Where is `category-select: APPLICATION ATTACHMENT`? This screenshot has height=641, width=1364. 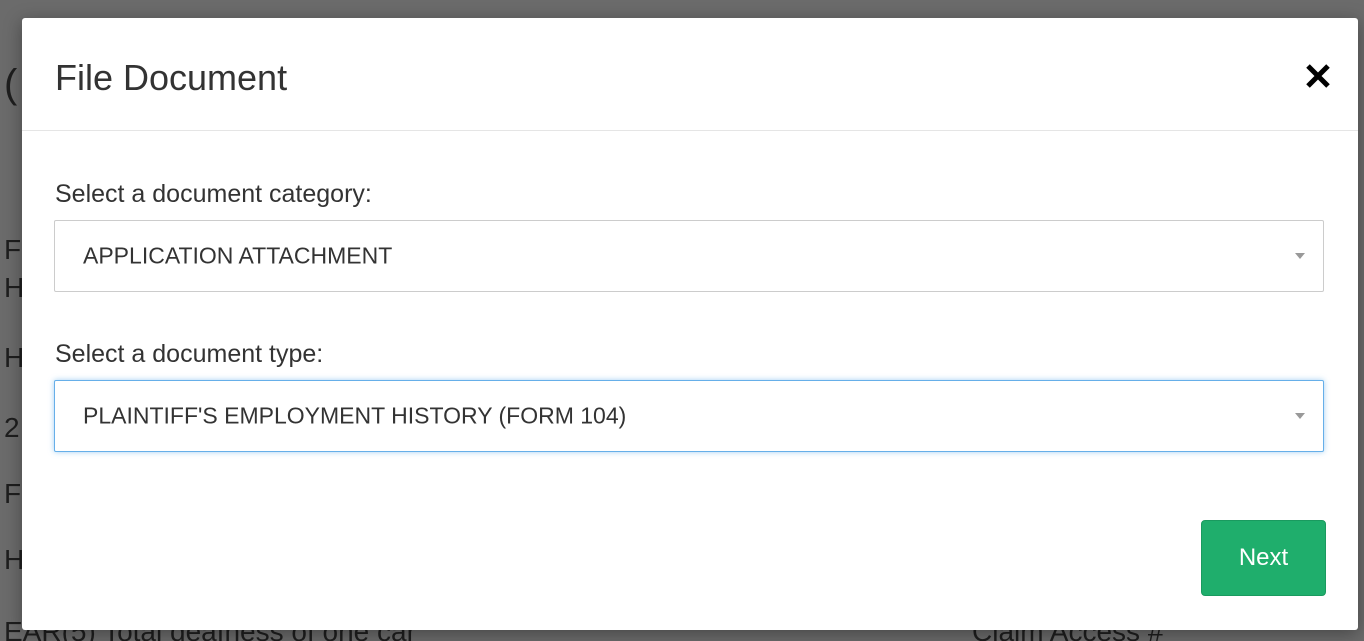
category-select: APPLICATION ATTACHMENT is located at coordinates (689, 256).